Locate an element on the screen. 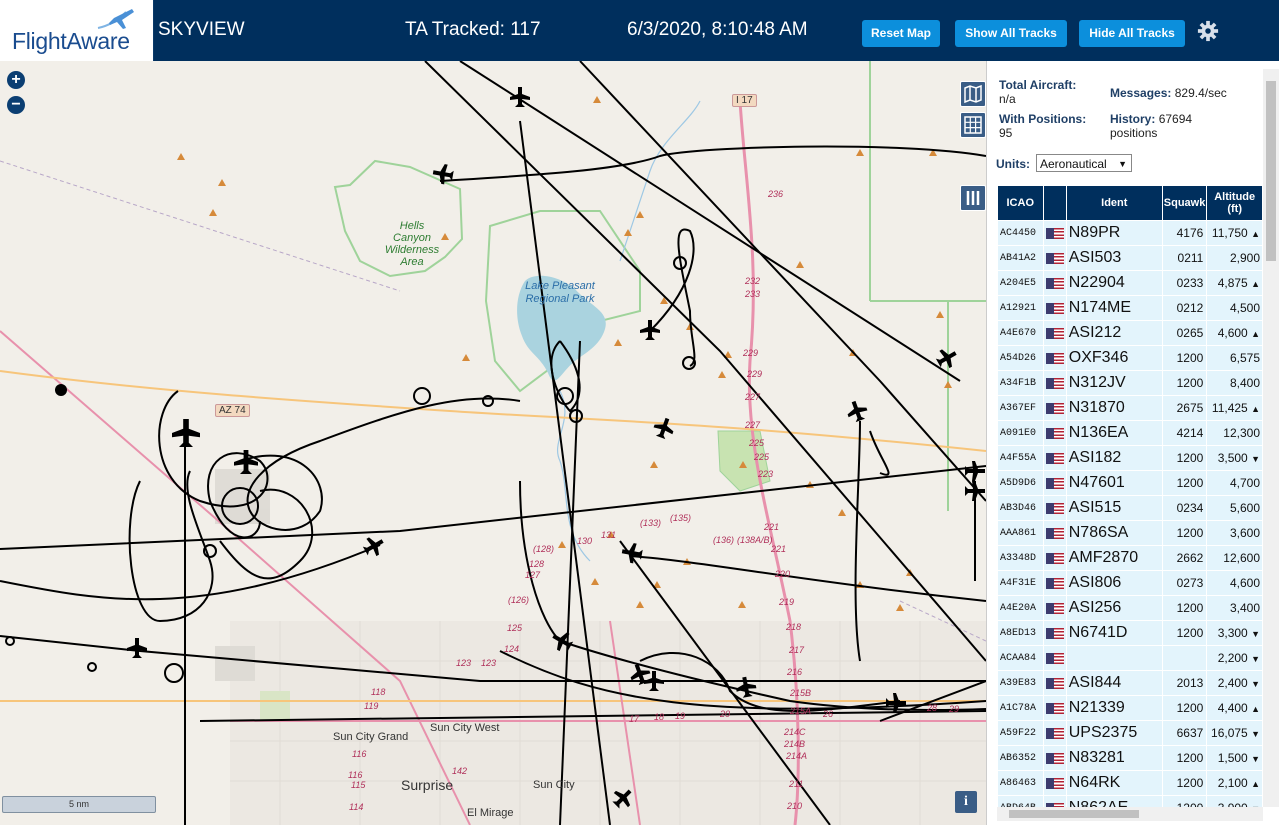 This screenshot has width=1279, height=825. table-row: A12921 N174ME 0212 4,500 is located at coordinates (1130, 308).